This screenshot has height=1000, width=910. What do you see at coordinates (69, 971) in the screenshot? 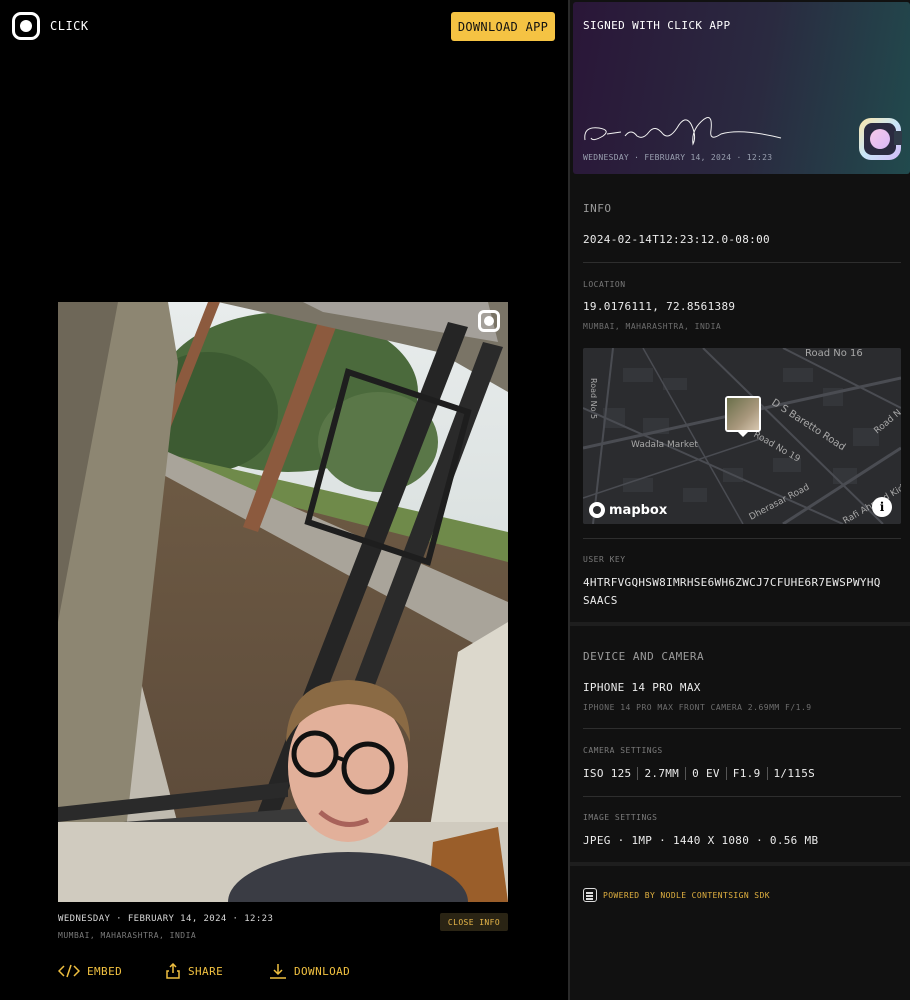
I see `code-icon` at bounding box center [69, 971].